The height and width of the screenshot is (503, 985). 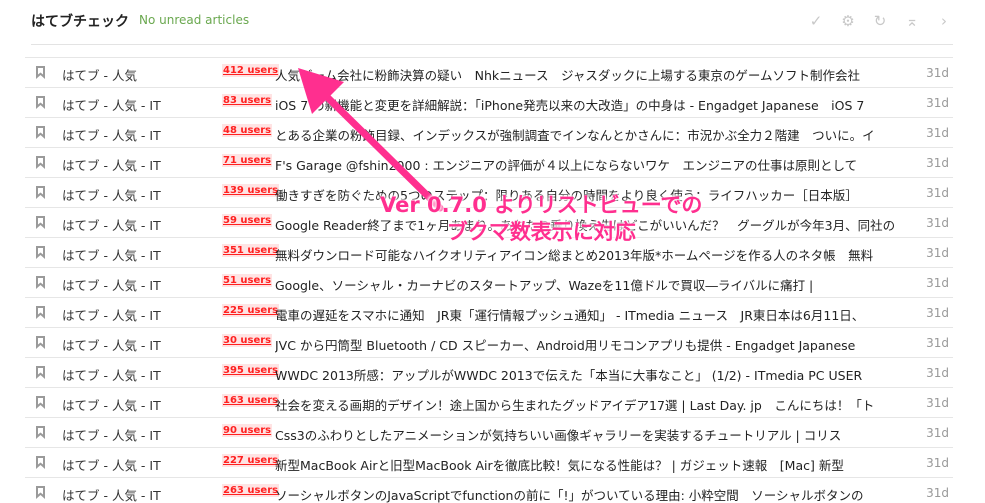 I want to click on bookmark-count-badge: 351 users, so click(x=251, y=250).